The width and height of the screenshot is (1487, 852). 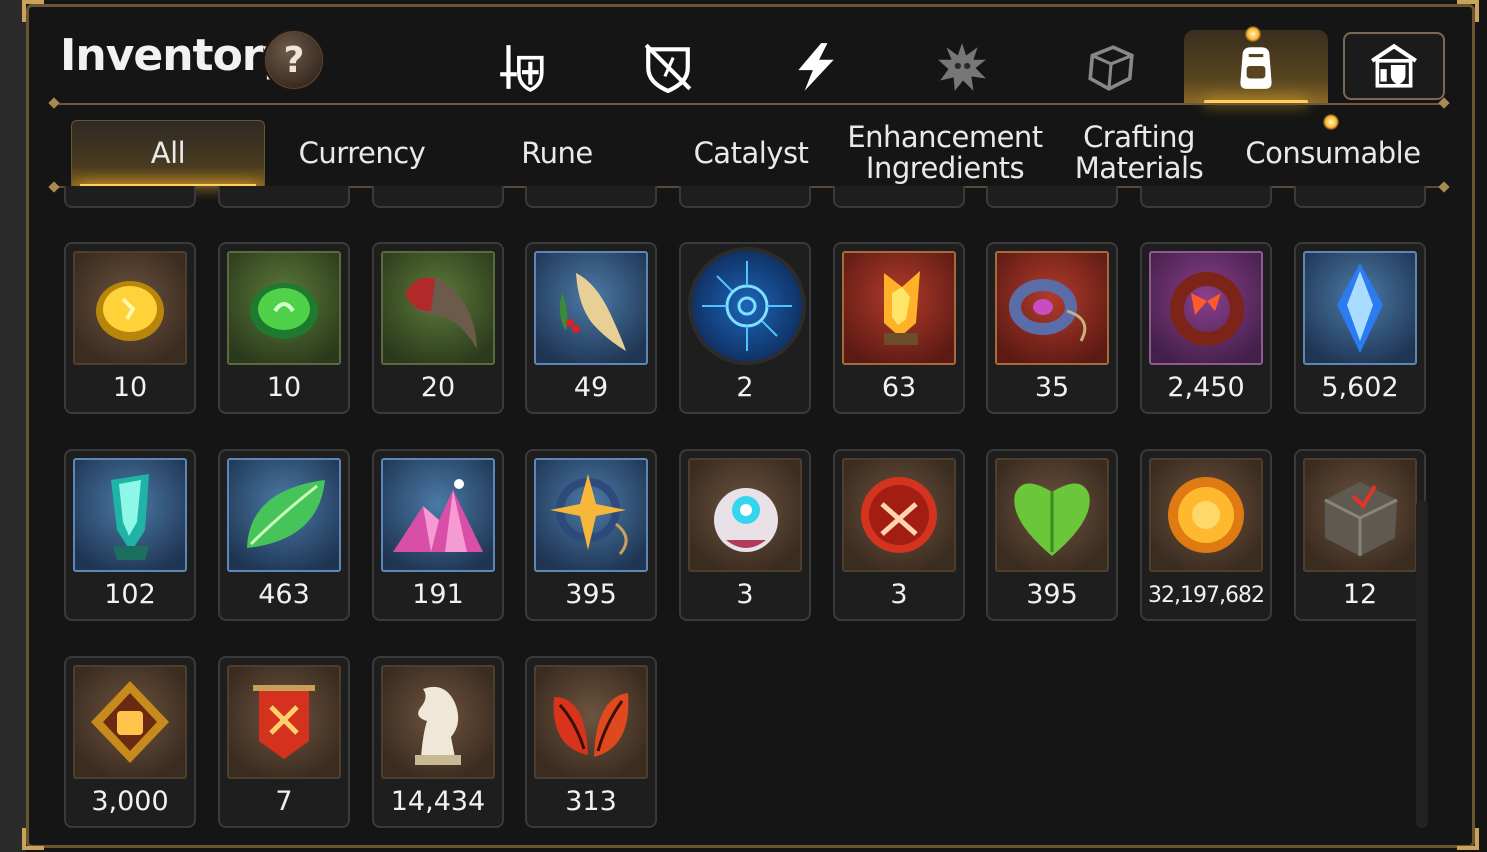 What do you see at coordinates (1360, 308) in the screenshot?
I see `blue-crystal-icon` at bounding box center [1360, 308].